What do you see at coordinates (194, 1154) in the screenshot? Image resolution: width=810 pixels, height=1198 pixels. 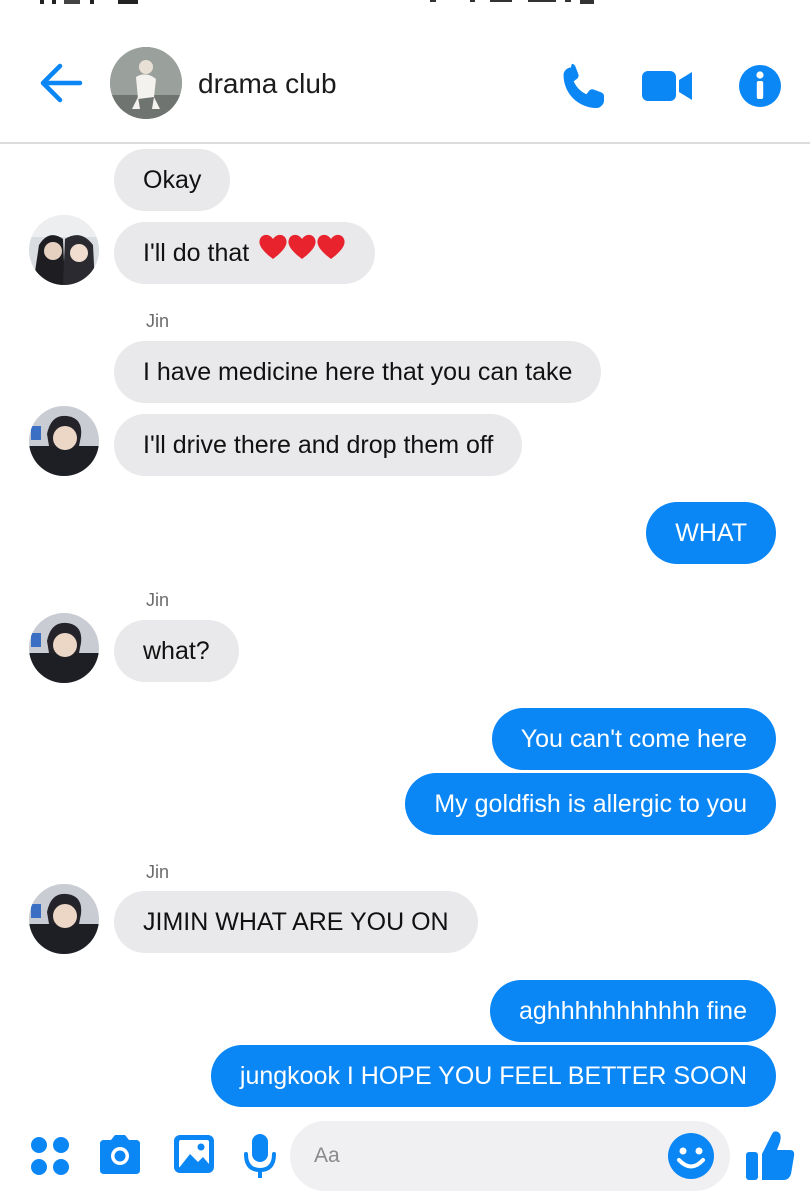 I see `gallery-icon` at bounding box center [194, 1154].